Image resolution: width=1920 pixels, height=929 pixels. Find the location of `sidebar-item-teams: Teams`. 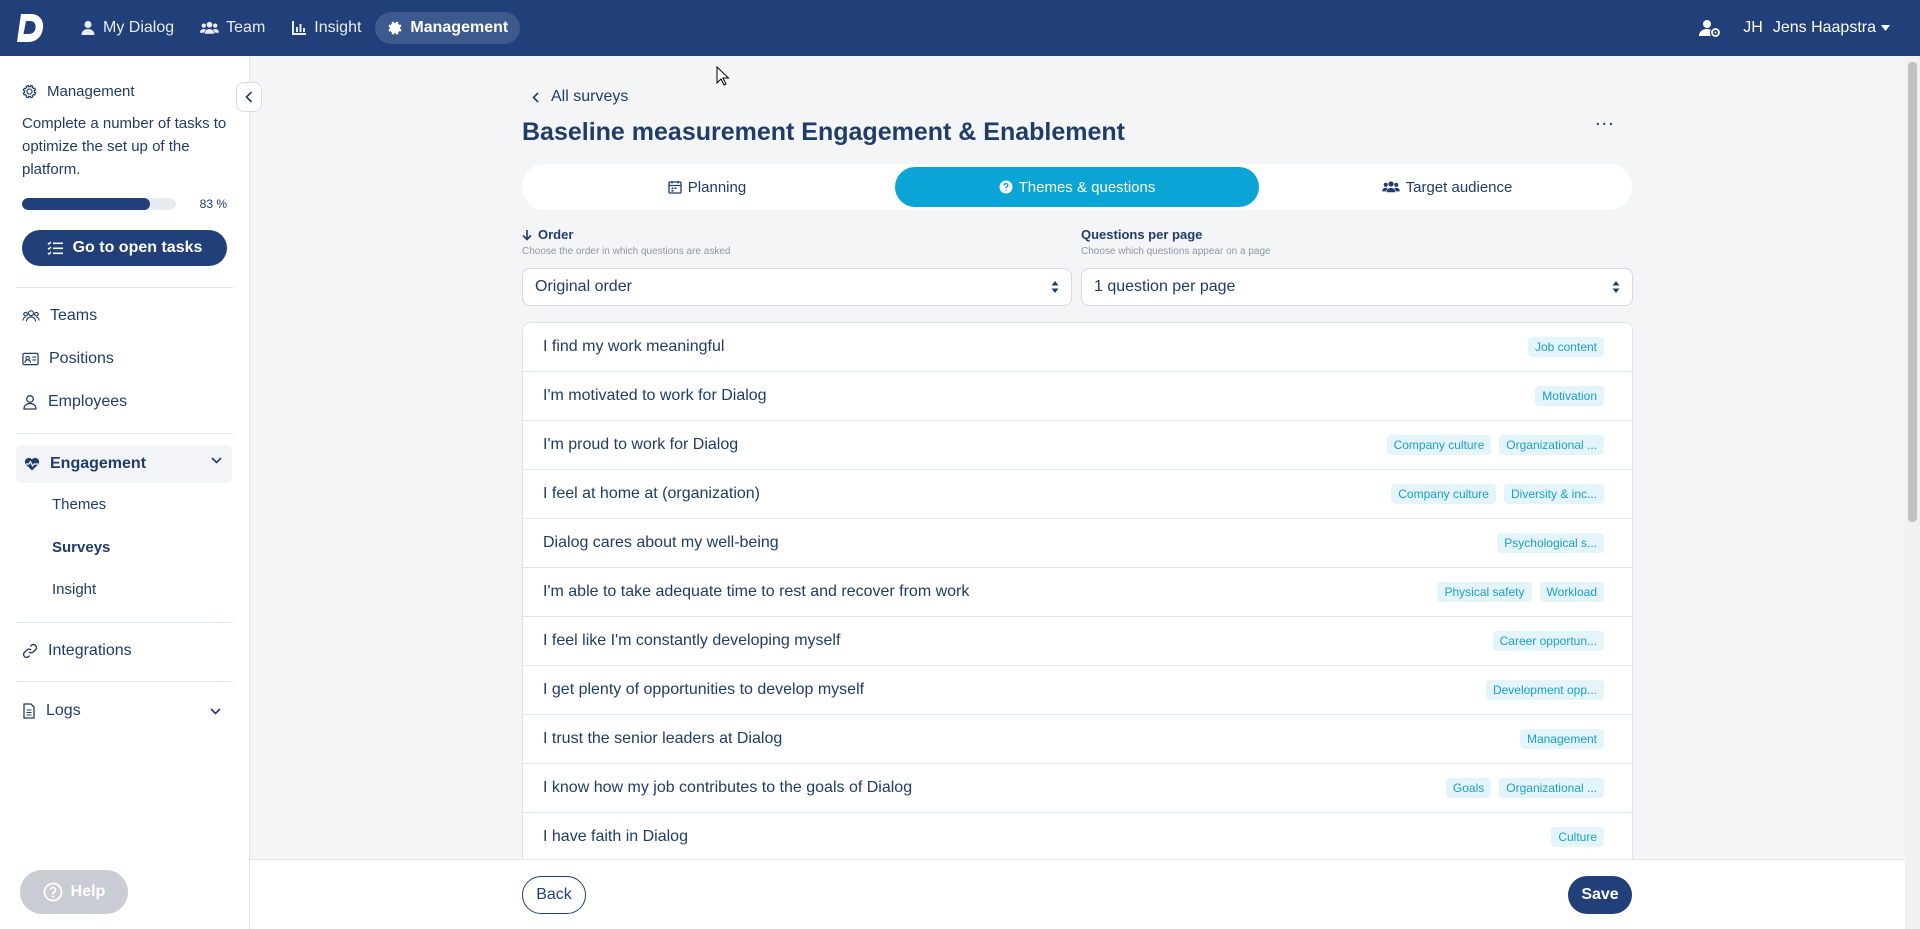

sidebar-item-teams: Teams is located at coordinates (59, 316).